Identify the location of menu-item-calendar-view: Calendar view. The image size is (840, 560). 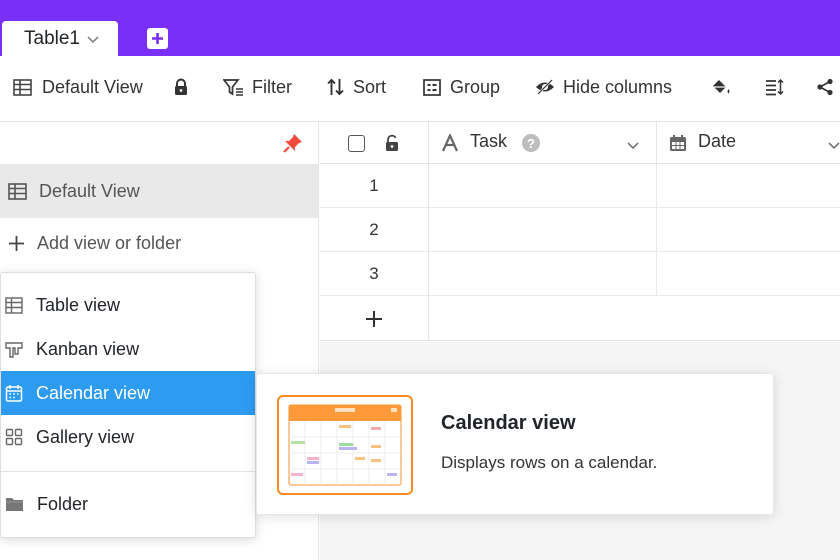
(128, 393).